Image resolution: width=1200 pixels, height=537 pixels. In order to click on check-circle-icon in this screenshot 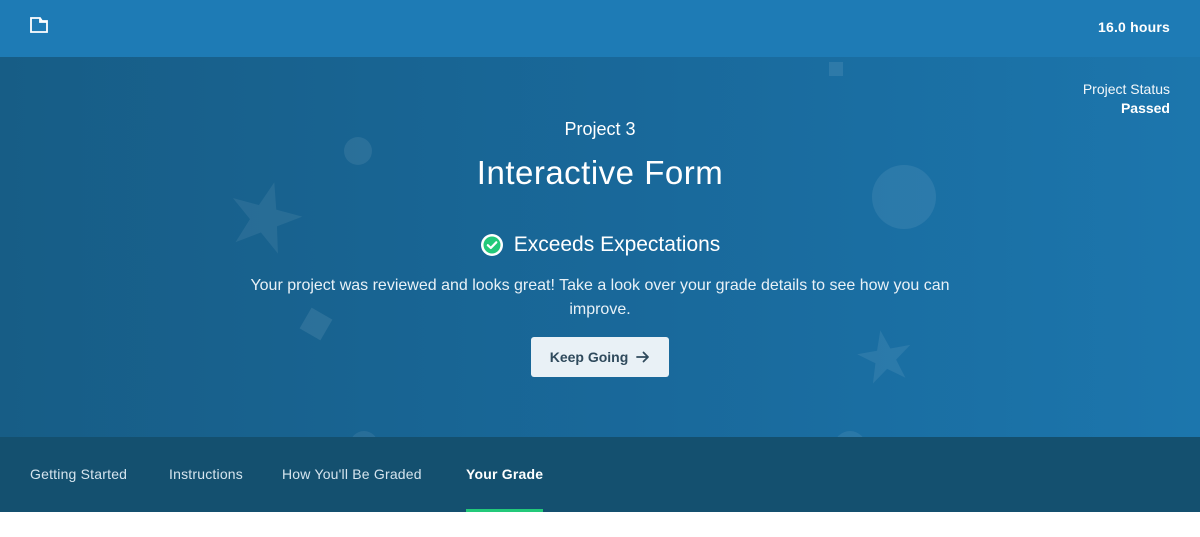, I will do `click(491, 245)`.